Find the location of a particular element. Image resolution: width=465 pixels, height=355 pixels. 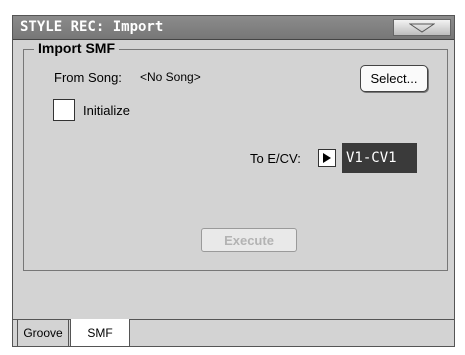

play-arrow-icon is located at coordinates (327, 158).